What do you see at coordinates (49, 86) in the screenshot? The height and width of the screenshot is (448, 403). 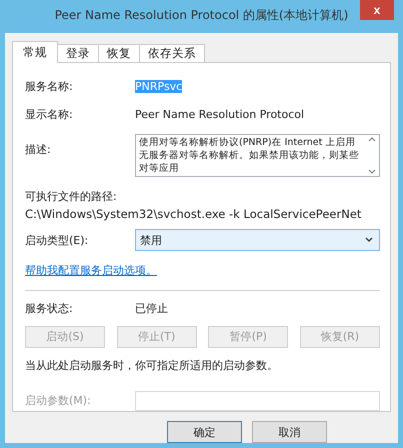 I see `field-label: 服务名称:` at bounding box center [49, 86].